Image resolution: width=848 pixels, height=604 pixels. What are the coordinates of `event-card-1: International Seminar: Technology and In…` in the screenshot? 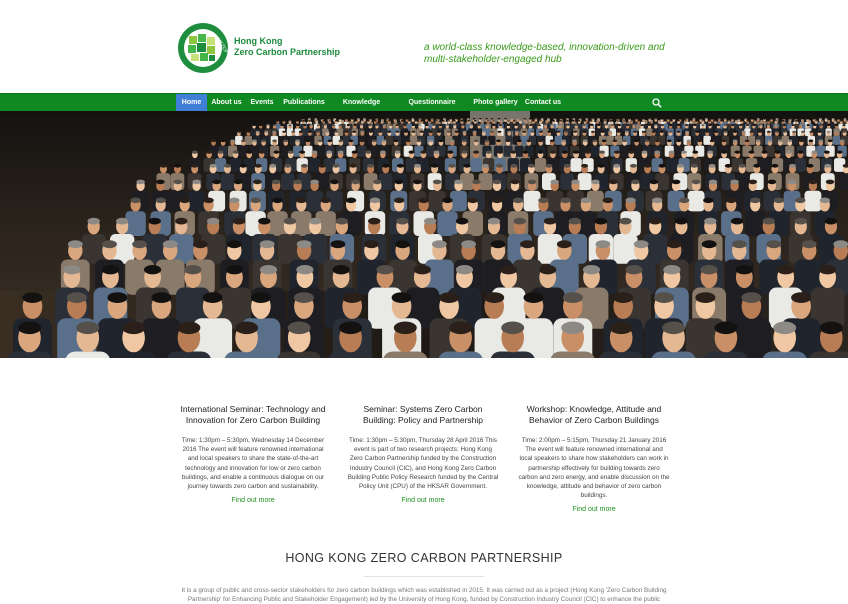 It's located at (253, 454).